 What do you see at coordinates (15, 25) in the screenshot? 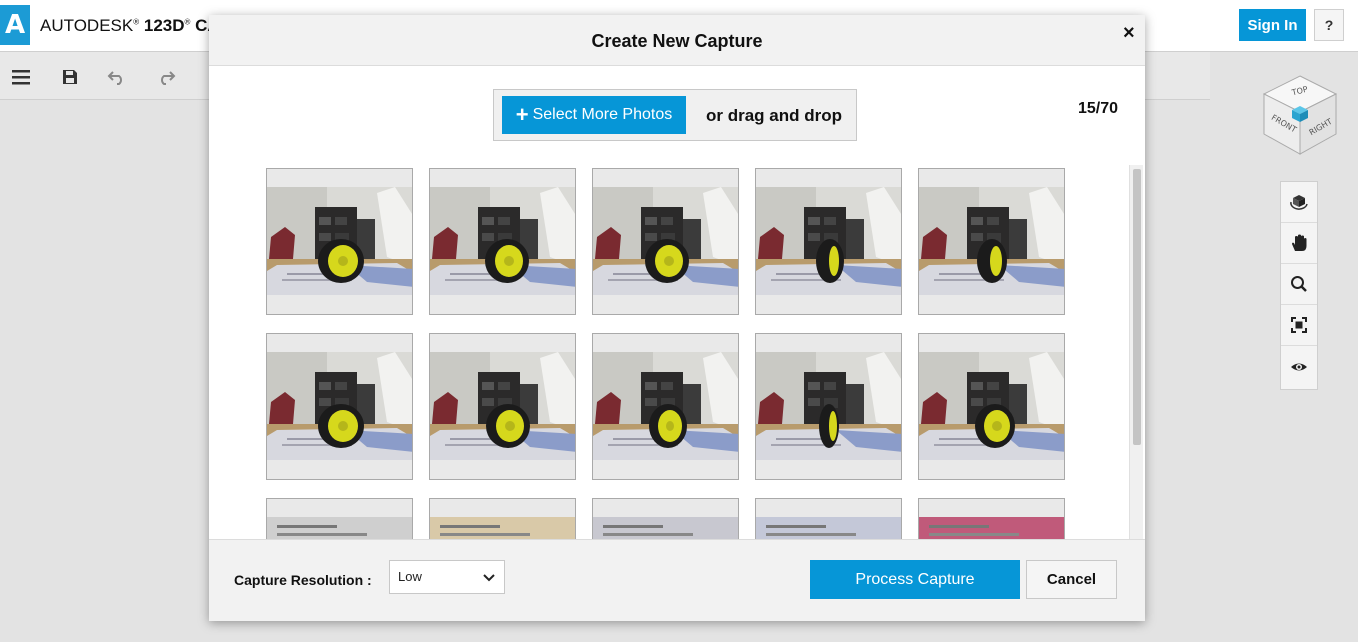
I see `autodesk-logo-icon: A` at bounding box center [15, 25].